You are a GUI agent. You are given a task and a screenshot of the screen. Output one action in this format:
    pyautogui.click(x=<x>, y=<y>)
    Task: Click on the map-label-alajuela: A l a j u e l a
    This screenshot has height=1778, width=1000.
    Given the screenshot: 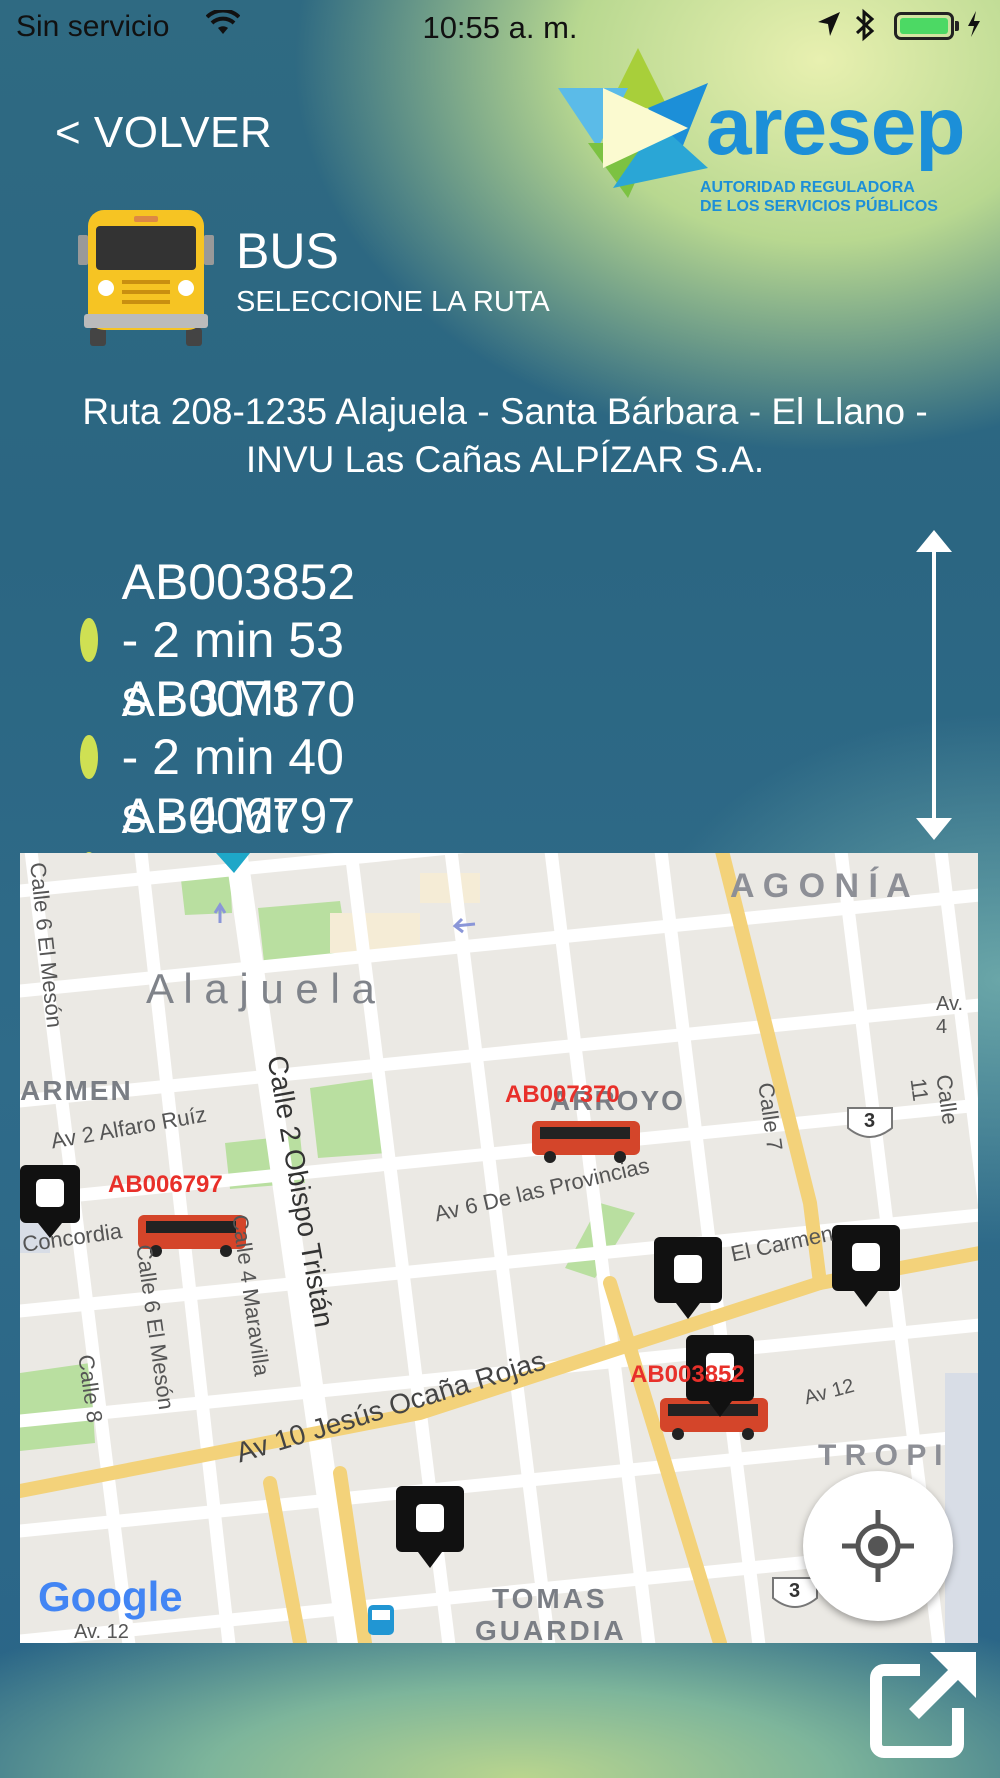 What is the action you would take?
    pyautogui.click(x=260, y=988)
    